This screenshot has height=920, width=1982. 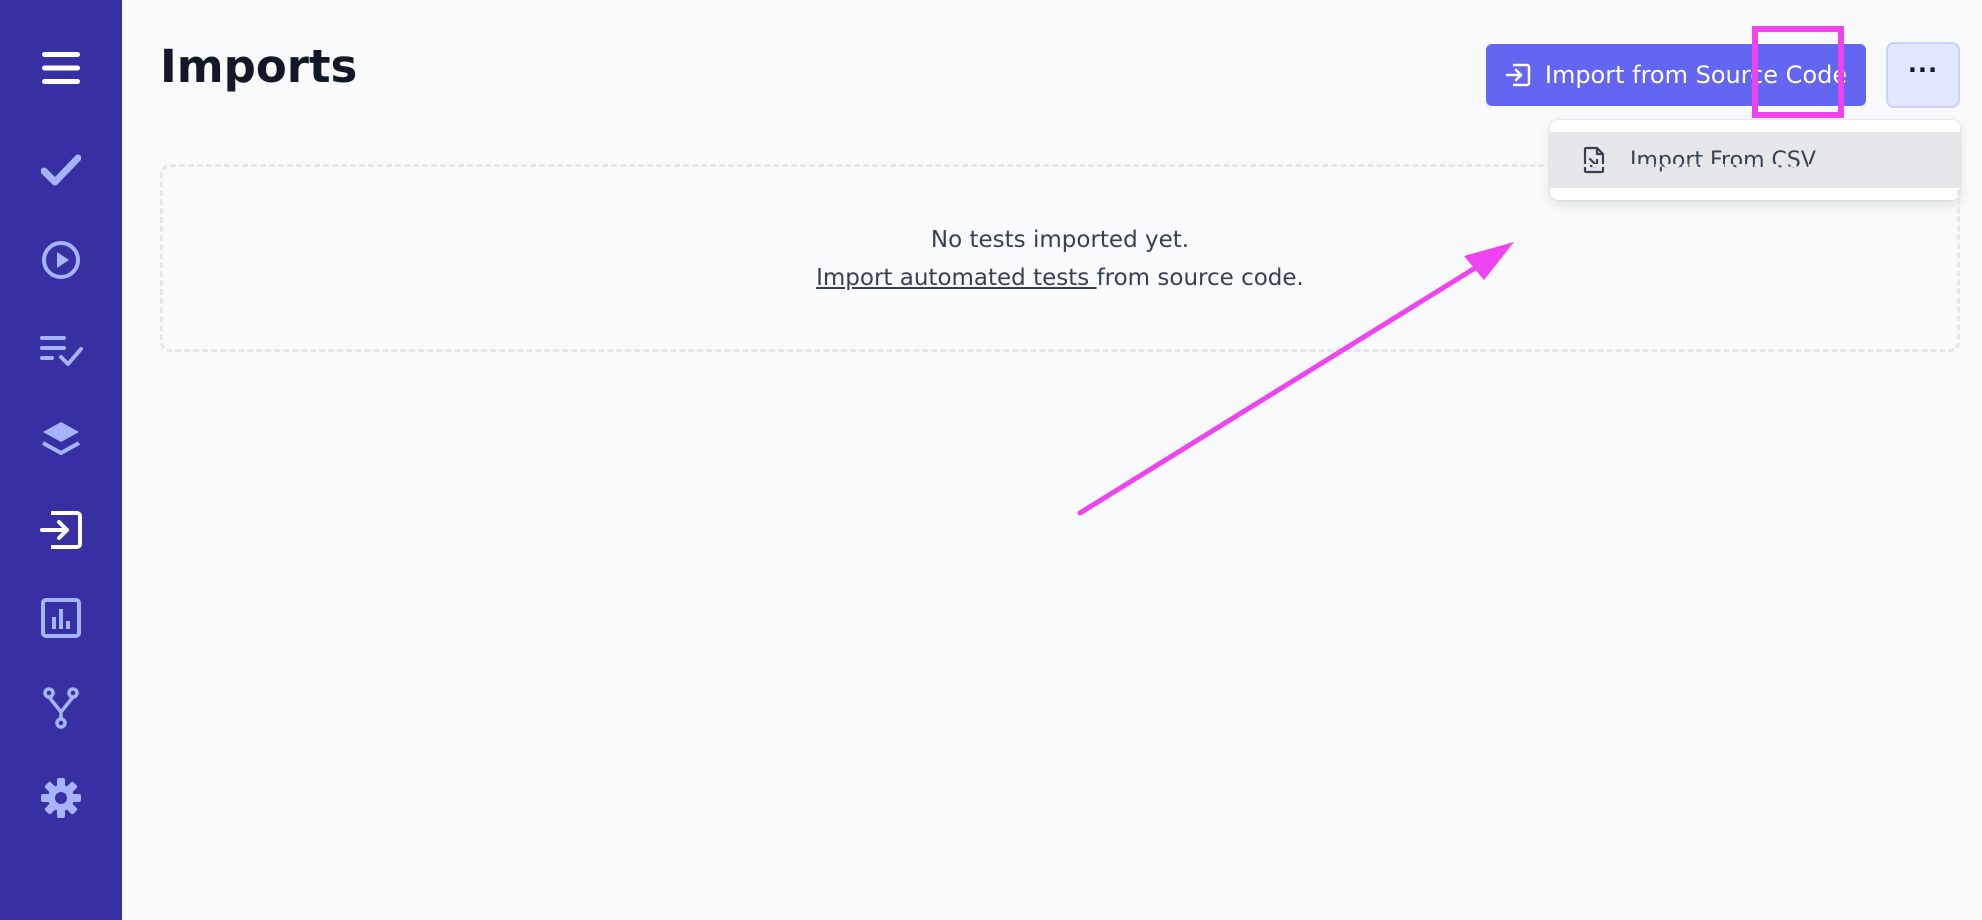 What do you see at coordinates (956, 278) in the screenshot?
I see `import-automated-tests-link: Import automated tests` at bounding box center [956, 278].